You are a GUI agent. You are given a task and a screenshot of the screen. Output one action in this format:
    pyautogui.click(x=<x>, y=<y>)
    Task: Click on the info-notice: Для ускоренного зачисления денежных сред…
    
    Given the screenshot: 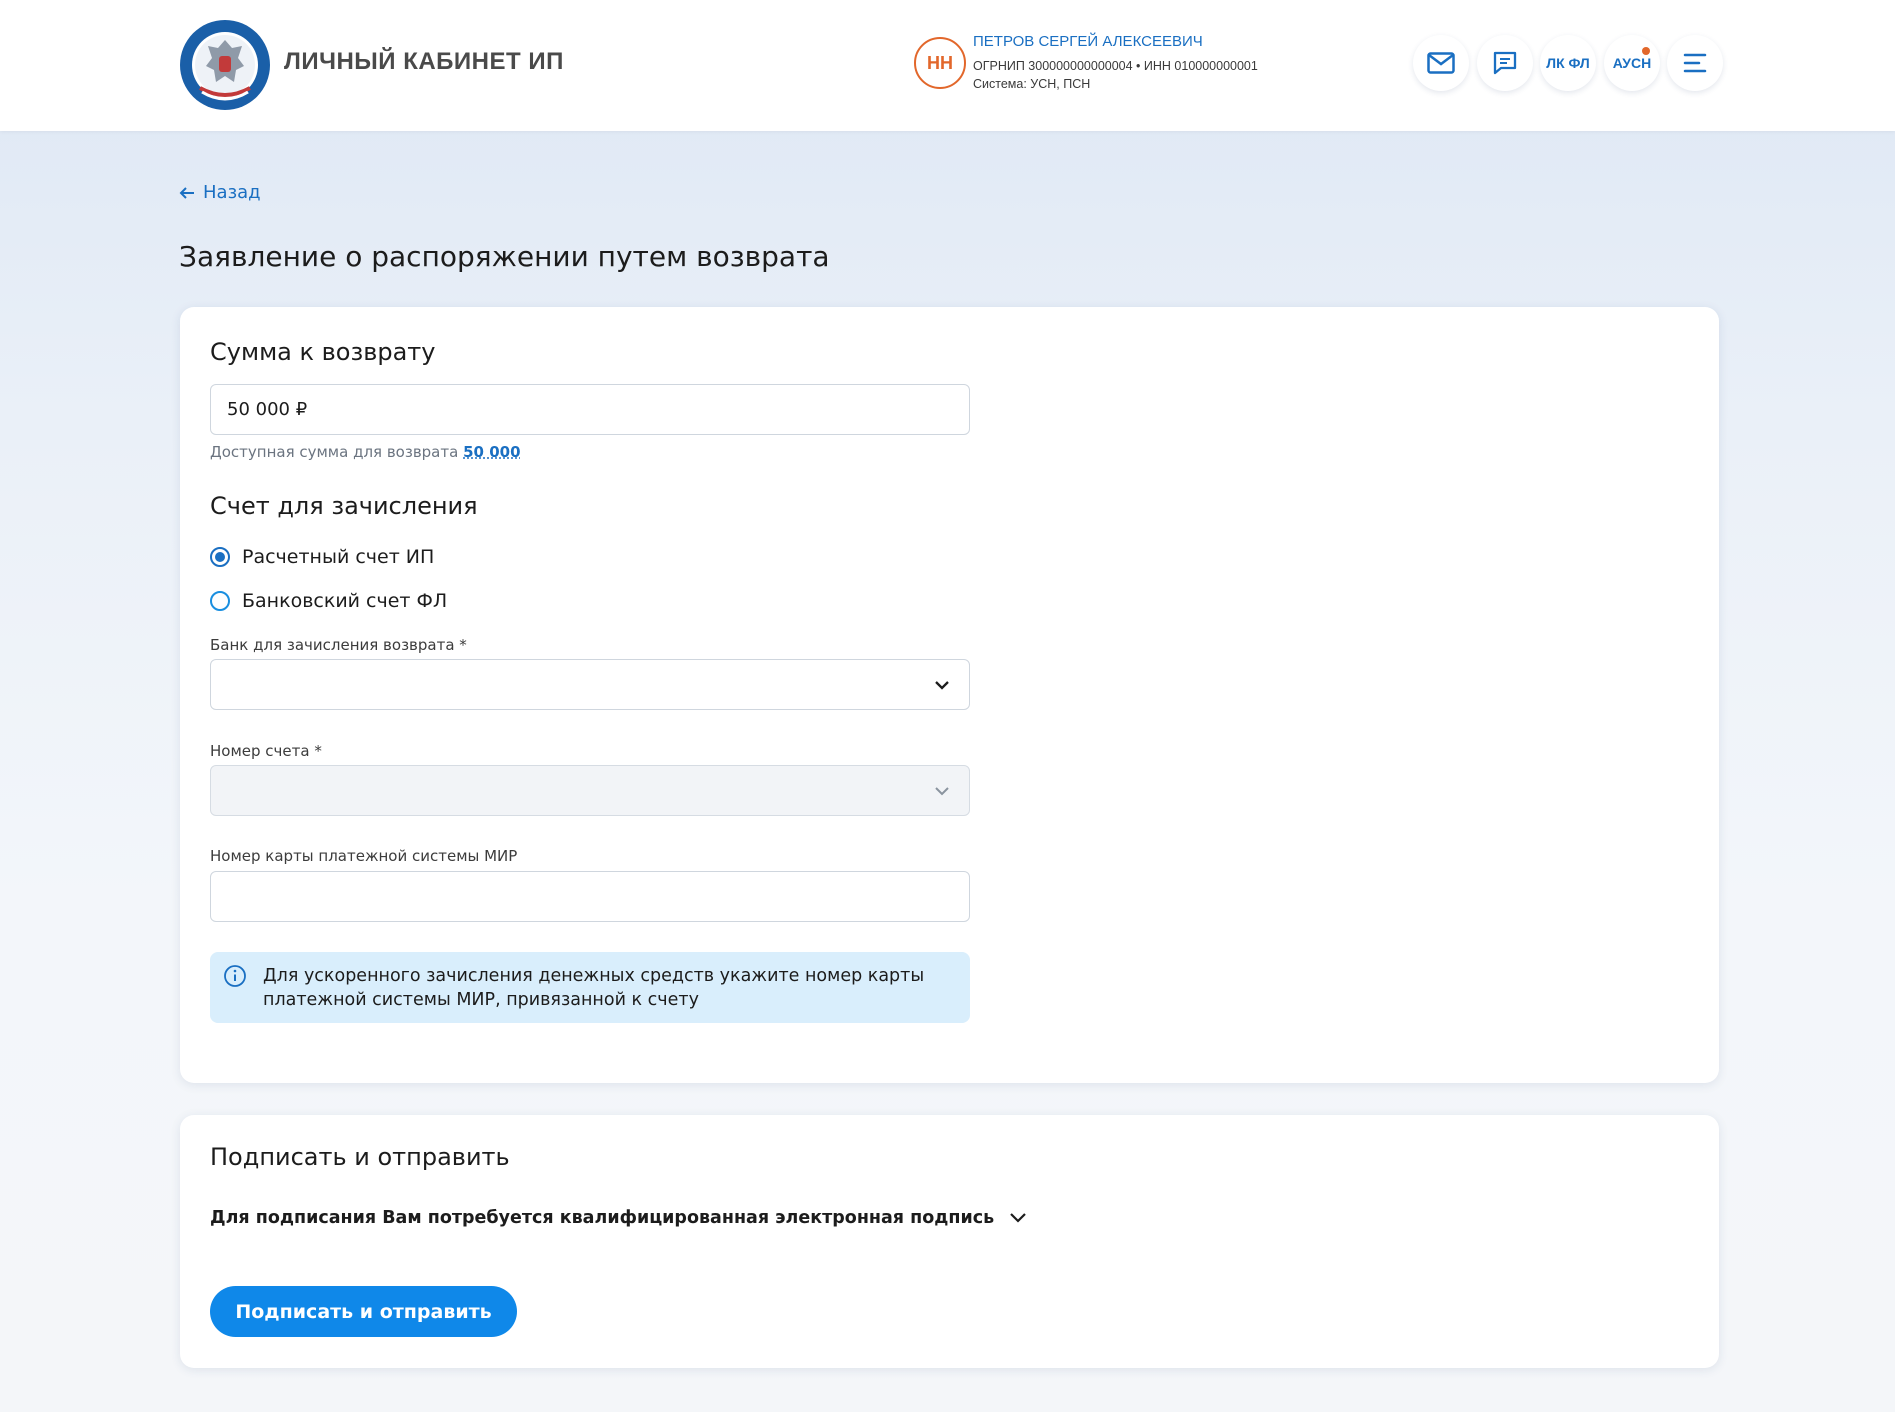 What is the action you would take?
    pyautogui.click(x=590, y=987)
    